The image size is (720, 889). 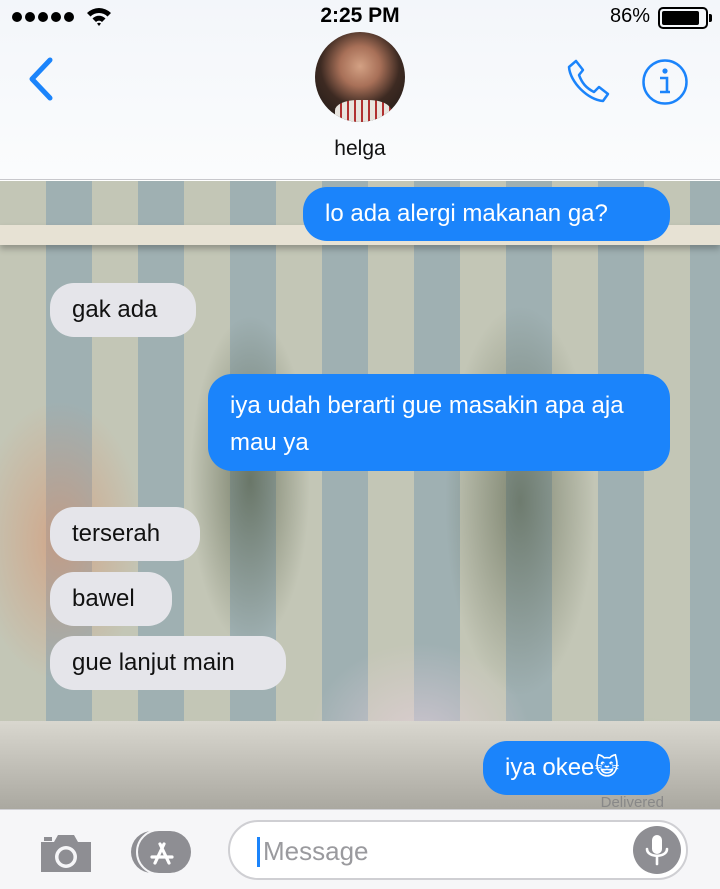 What do you see at coordinates (486, 214) in the screenshot?
I see `message-bubble-outgoing: lo ada alergi makanan ga?` at bounding box center [486, 214].